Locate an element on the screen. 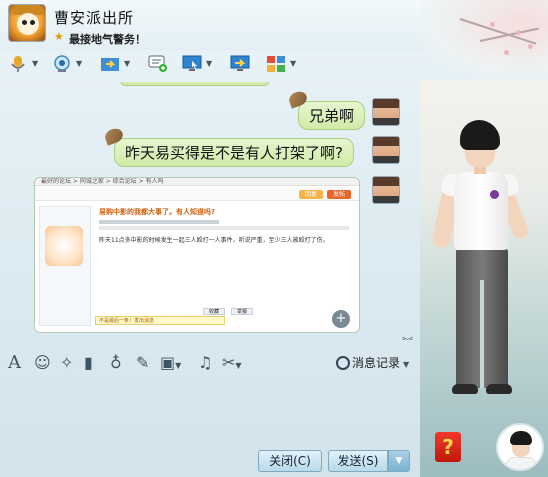  share-screen-button is located at coordinates (243, 65).